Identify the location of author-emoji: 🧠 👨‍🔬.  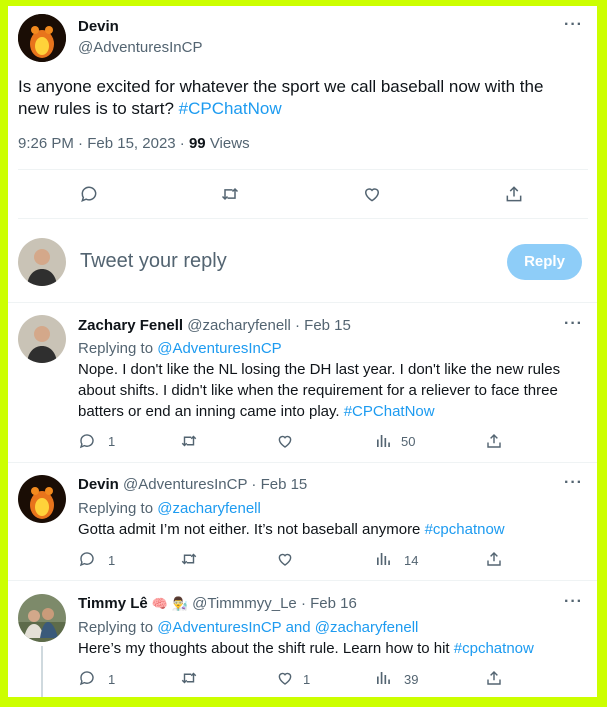
(169, 603).